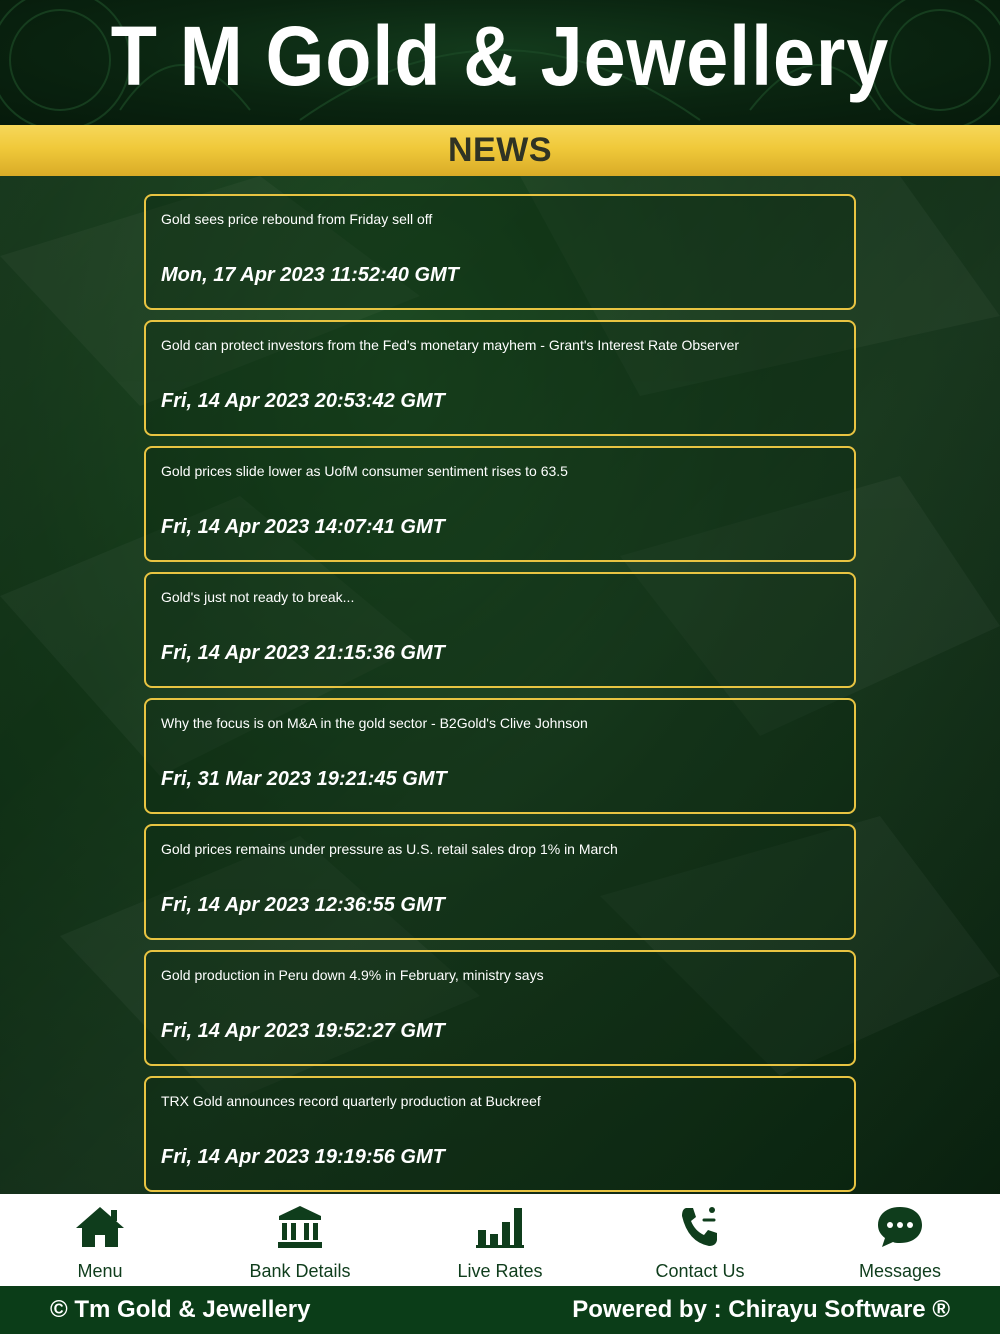 This screenshot has height=1334, width=1000. What do you see at coordinates (100, 1227) in the screenshot?
I see `home-icon` at bounding box center [100, 1227].